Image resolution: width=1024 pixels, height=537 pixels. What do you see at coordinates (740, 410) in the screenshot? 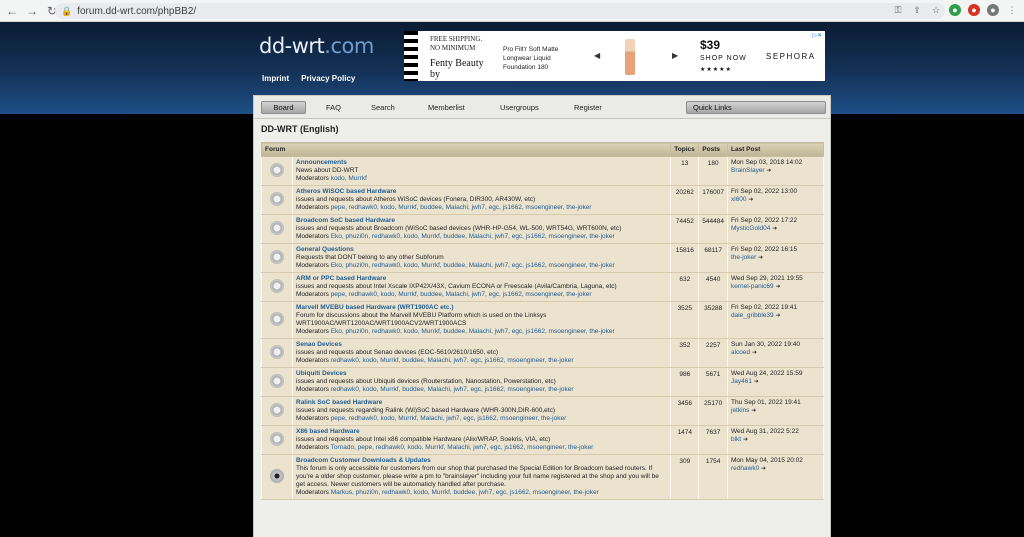
I see `last-post-user-link: jetkins` at bounding box center [740, 410].